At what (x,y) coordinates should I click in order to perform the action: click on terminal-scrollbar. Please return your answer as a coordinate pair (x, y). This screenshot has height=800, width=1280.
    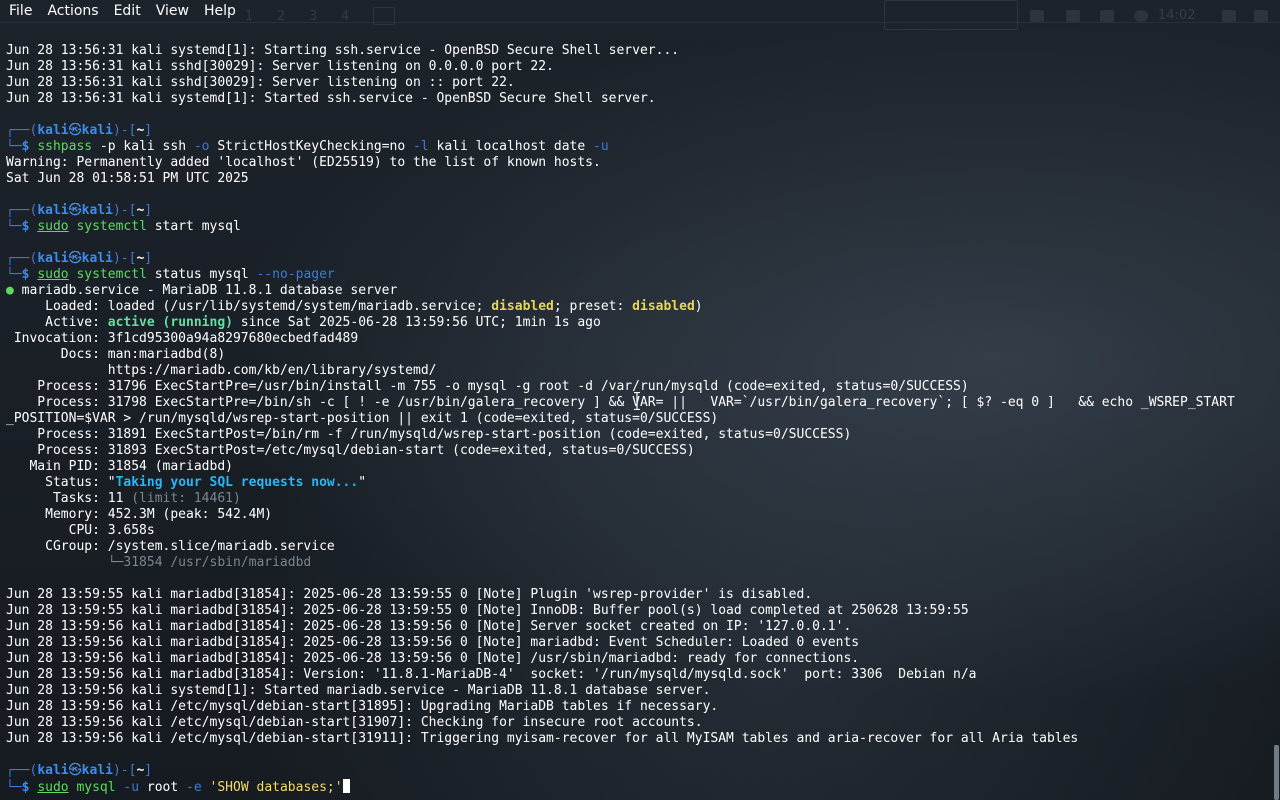
    Looking at the image, I should click on (1276, 772).